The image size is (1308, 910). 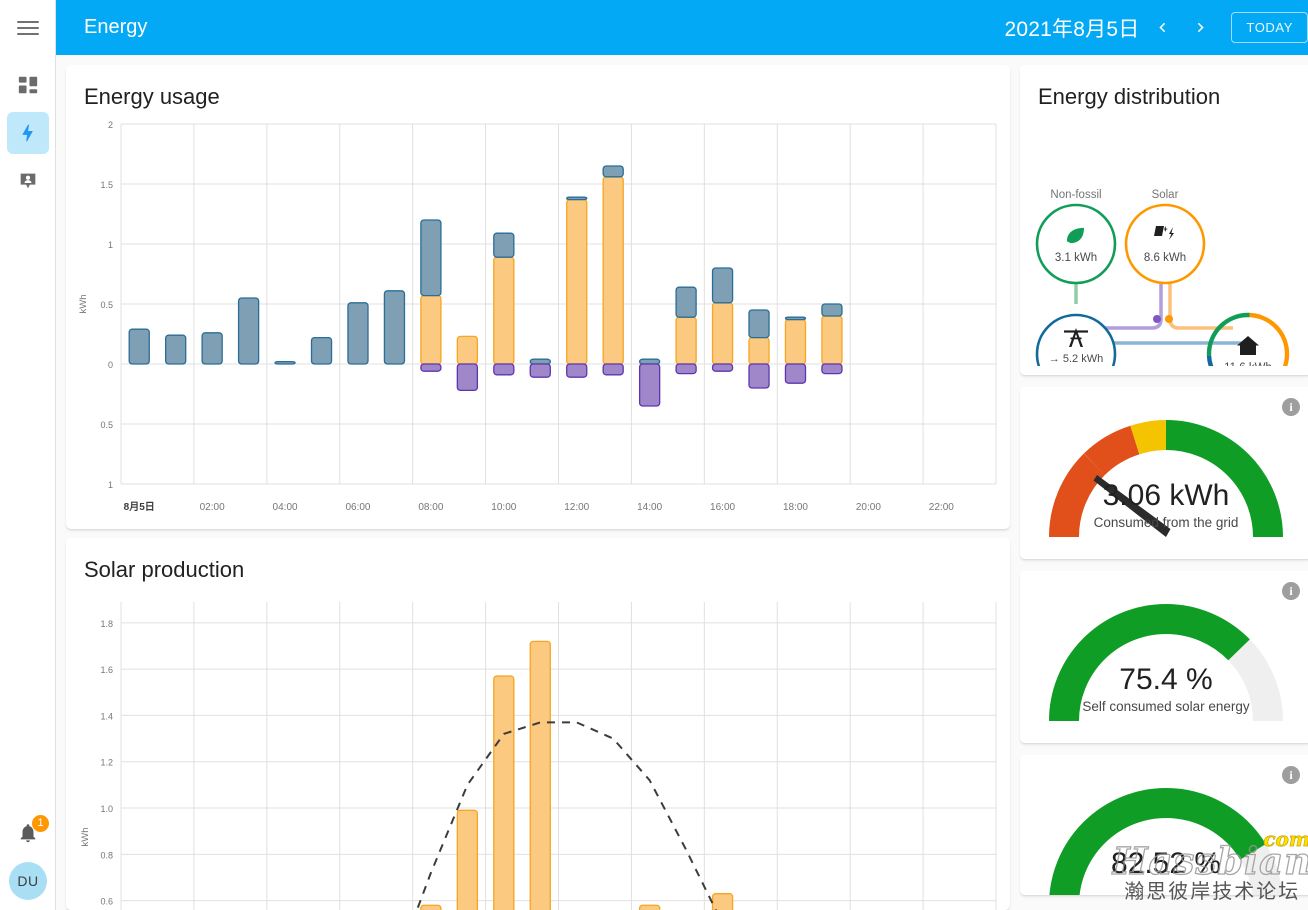 I want to click on svg-text: 8月5日, so click(x=139, y=507).